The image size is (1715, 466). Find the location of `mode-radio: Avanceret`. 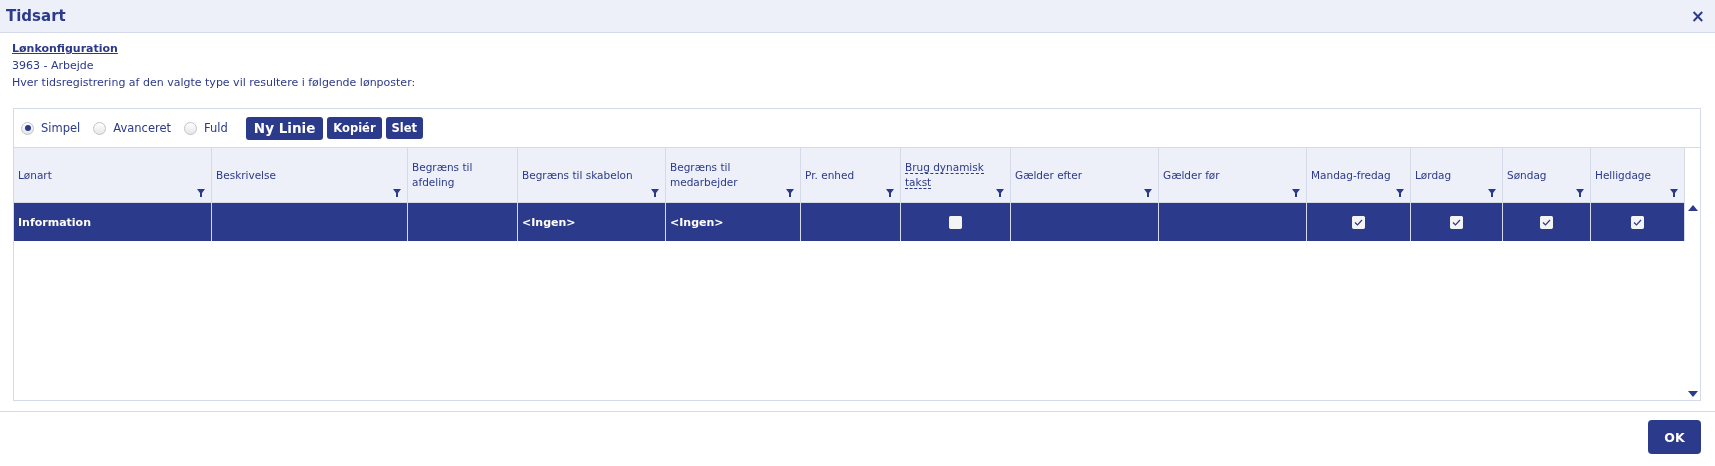

mode-radio: Avanceret is located at coordinates (132, 128).